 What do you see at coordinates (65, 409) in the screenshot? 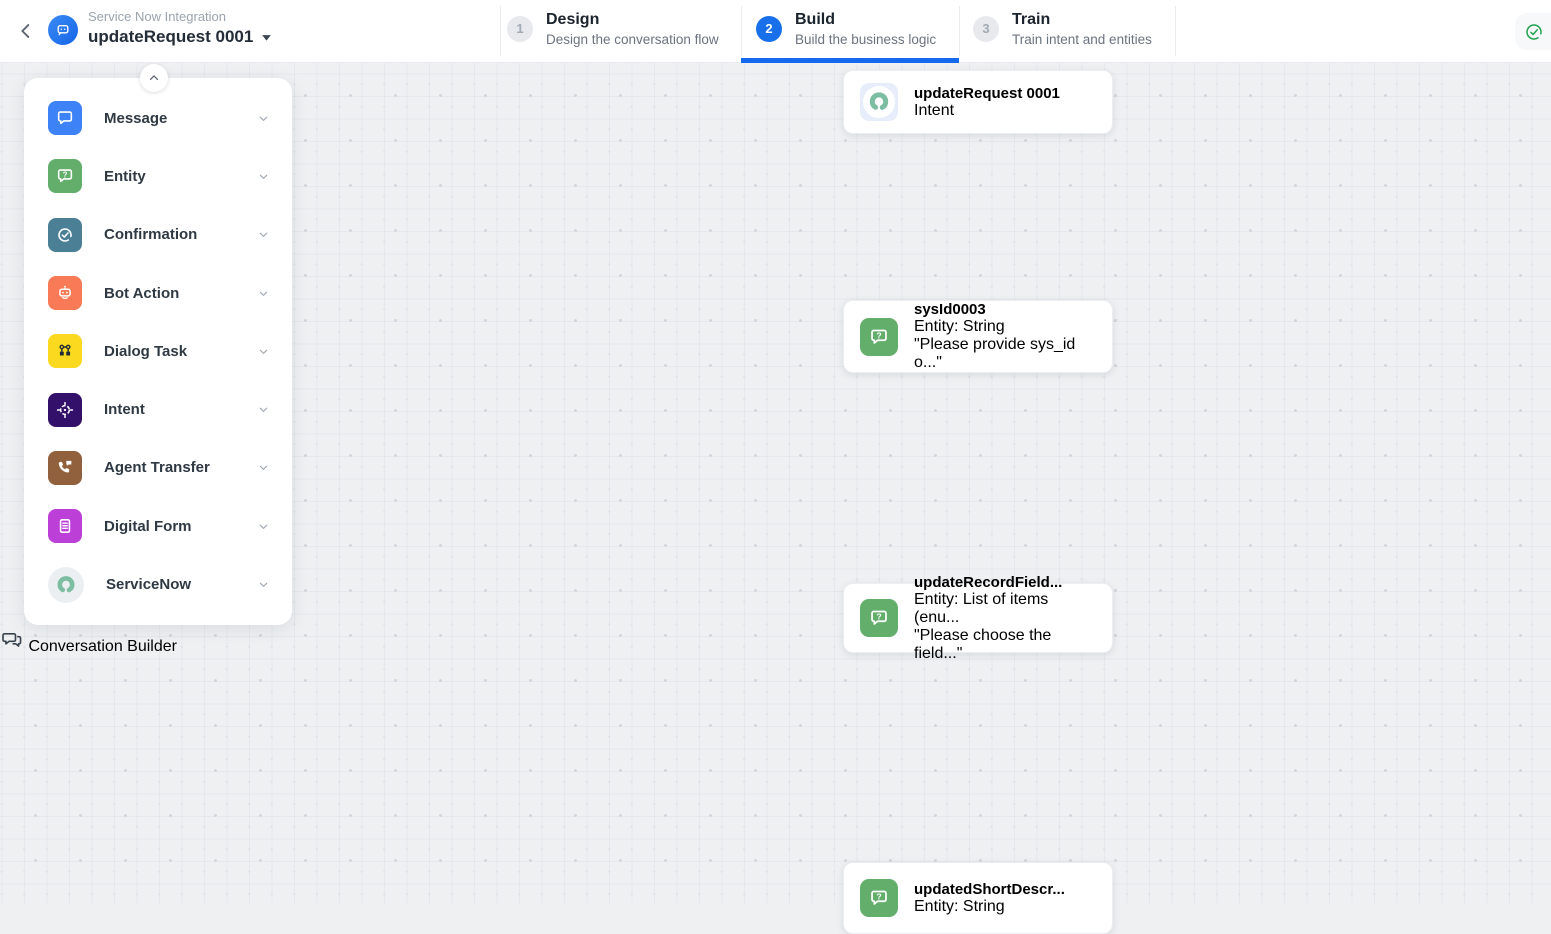
I see `intent-icon` at bounding box center [65, 409].